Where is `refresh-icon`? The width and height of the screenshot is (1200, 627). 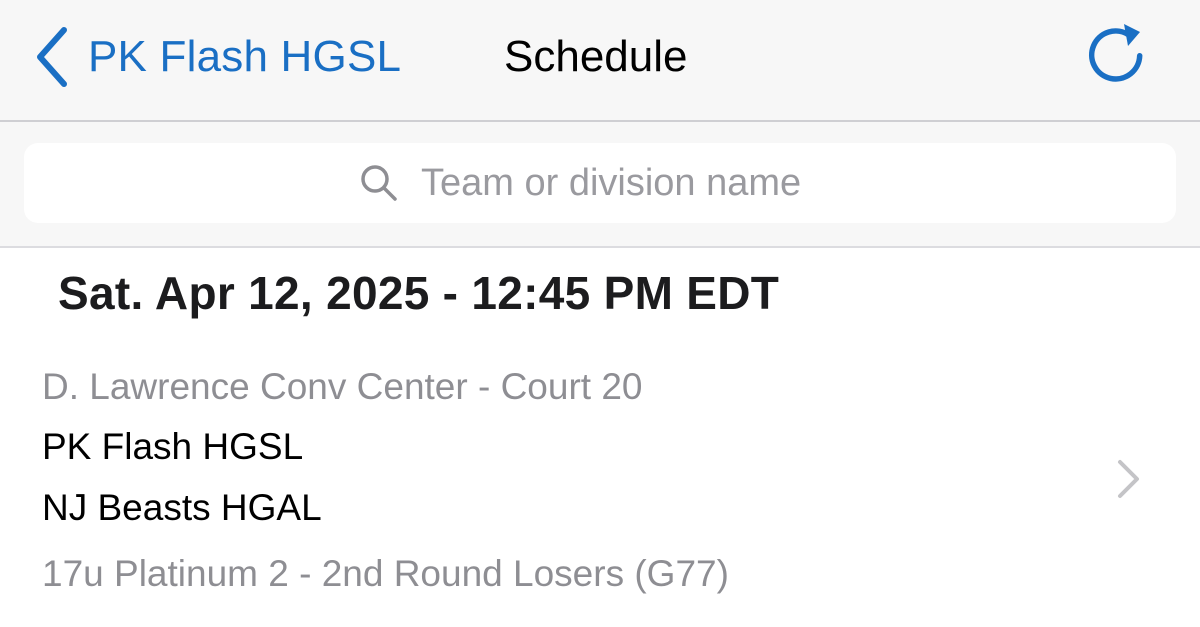 refresh-icon is located at coordinates (1115, 53).